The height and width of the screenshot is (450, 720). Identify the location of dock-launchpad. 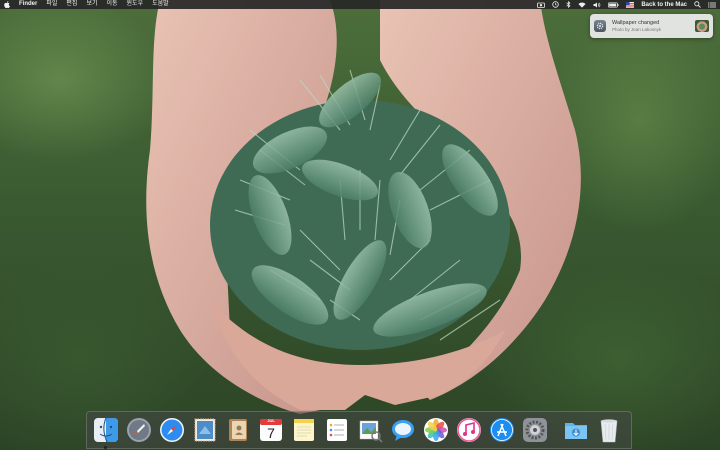
(139, 430).